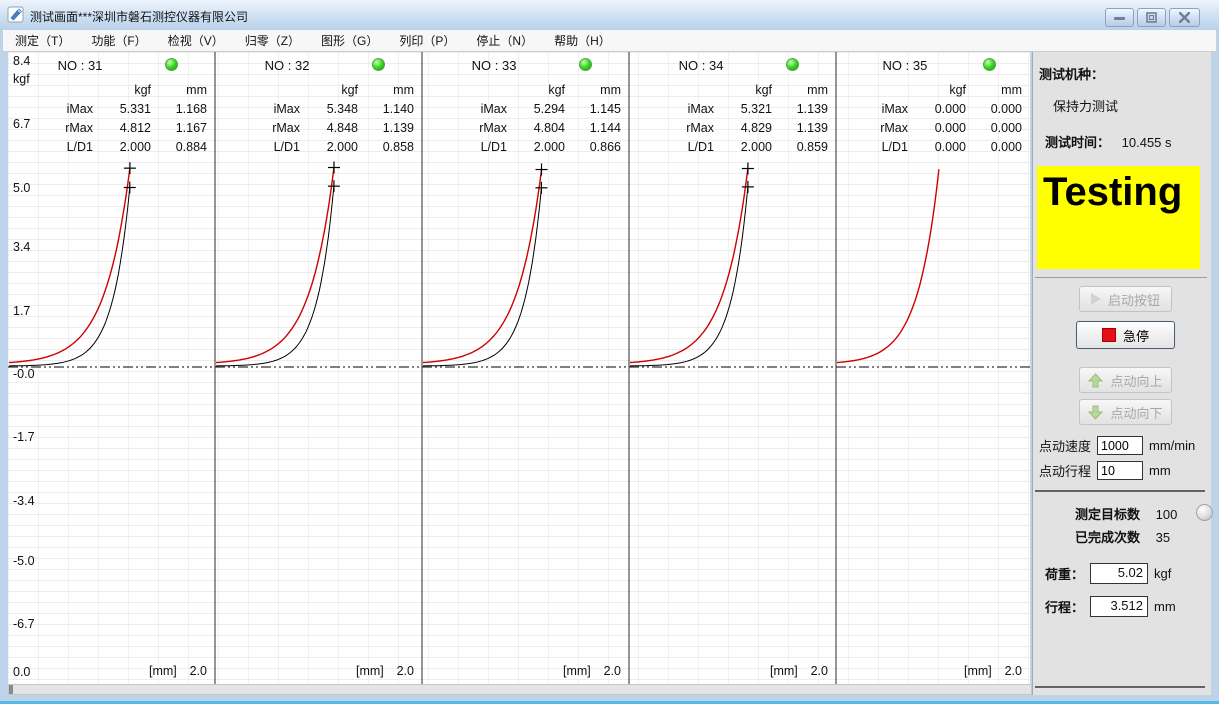 The width and height of the screenshot is (1219, 704). I want to click on stat-cell: 4.829, so click(756, 128).